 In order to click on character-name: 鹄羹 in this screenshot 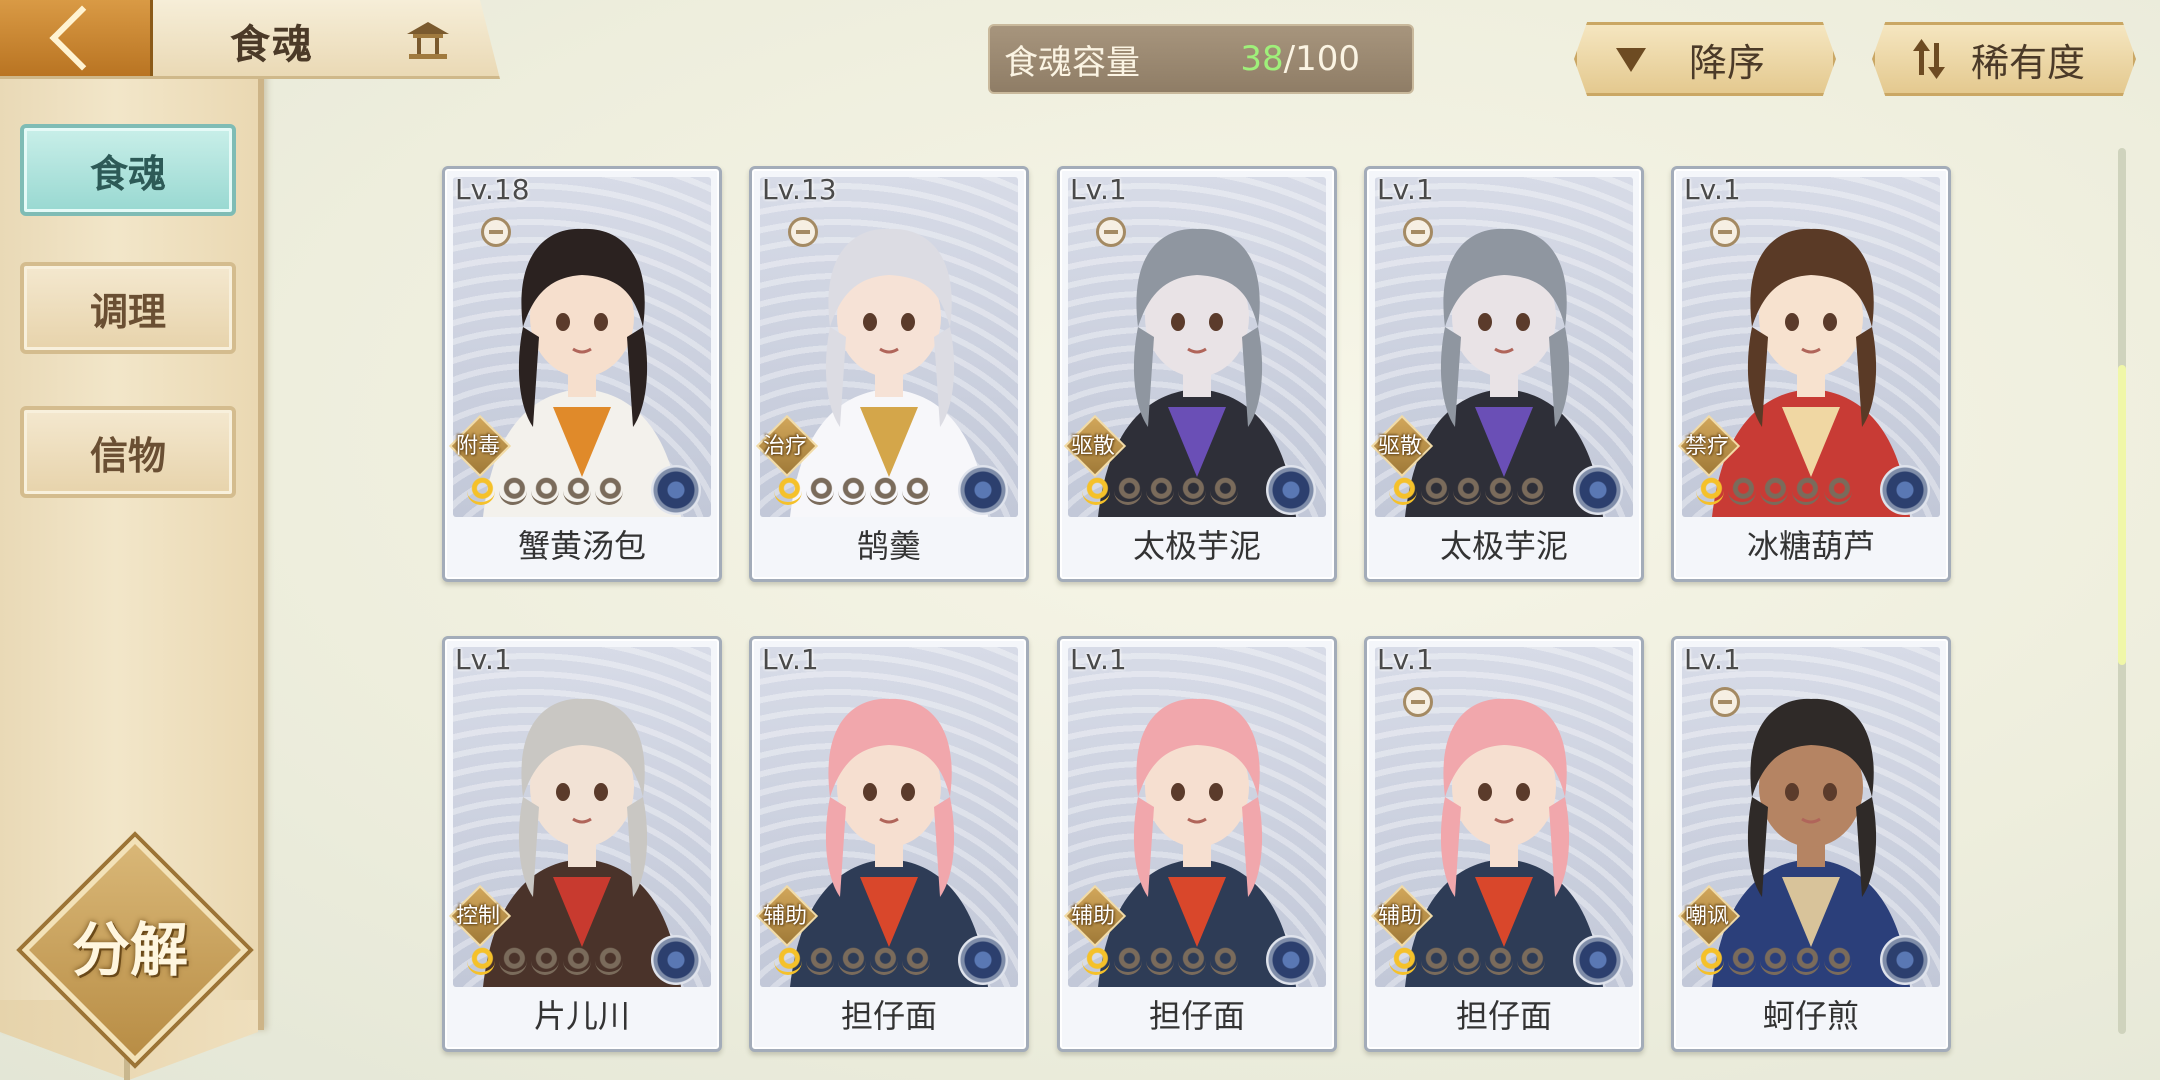, I will do `click(888, 546)`.